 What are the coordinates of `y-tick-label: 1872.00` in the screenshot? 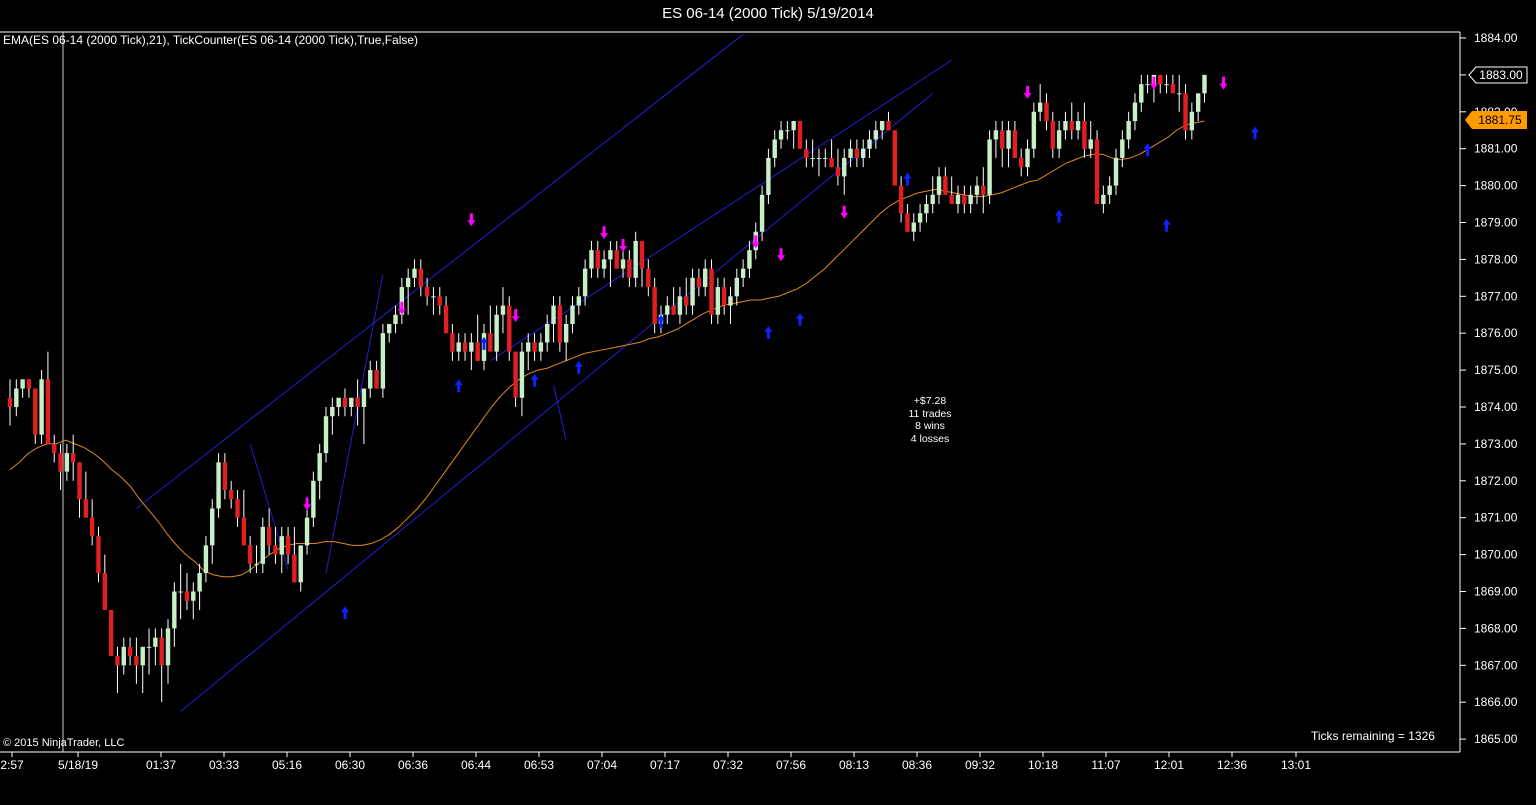 It's located at (1496, 481).